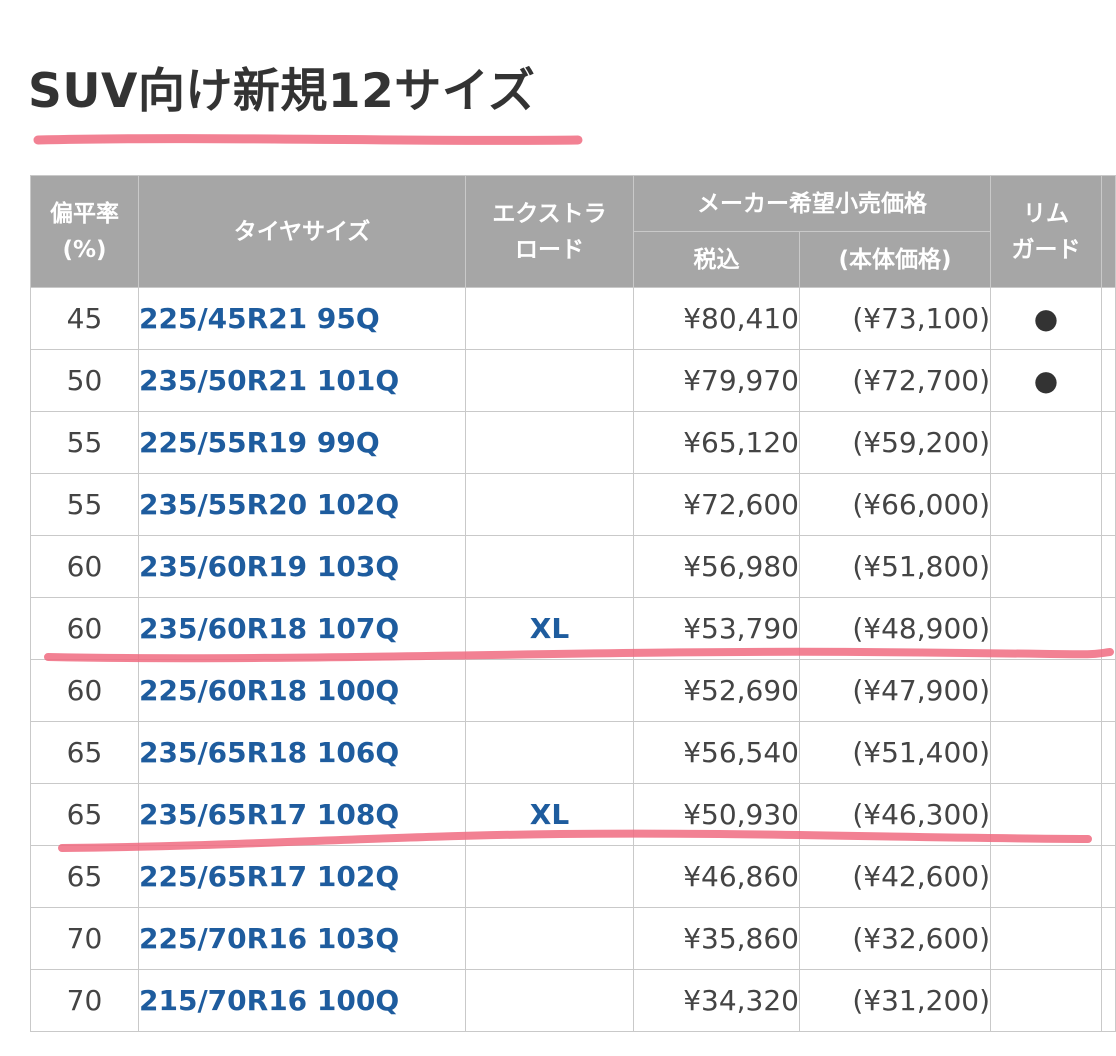  I want to click on tire-size-link: 225/45R21 95Q, so click(302, 318).